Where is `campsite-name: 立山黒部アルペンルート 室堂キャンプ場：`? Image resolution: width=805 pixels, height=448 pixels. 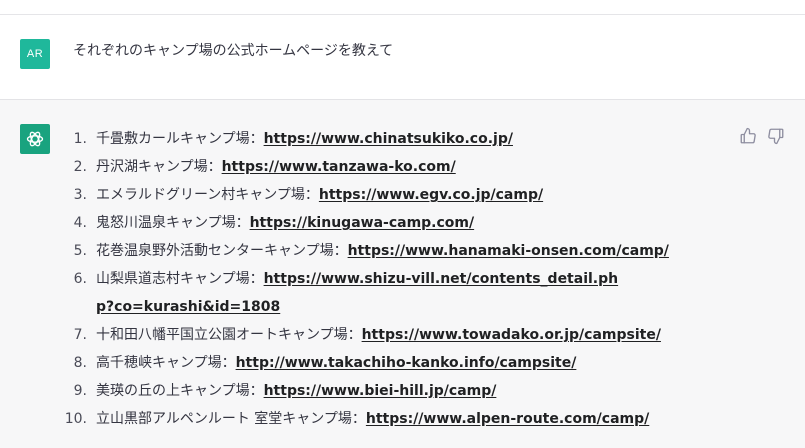 campsite-name: 立山黒部アルペンルート 室堂キャンプ場： is located at coordinates (231, 419).